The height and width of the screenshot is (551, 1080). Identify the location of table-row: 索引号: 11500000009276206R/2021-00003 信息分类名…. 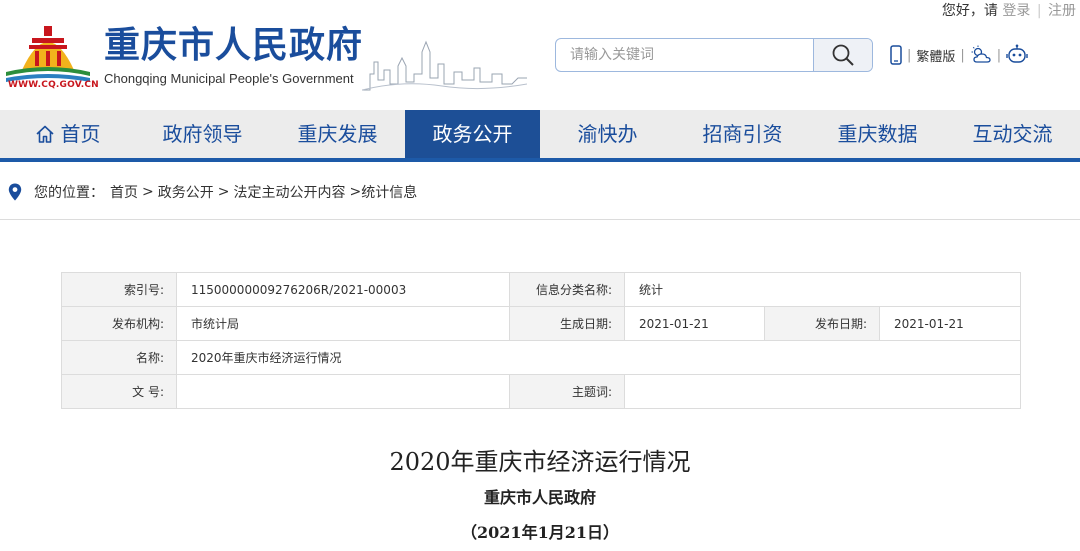
(541, 289).